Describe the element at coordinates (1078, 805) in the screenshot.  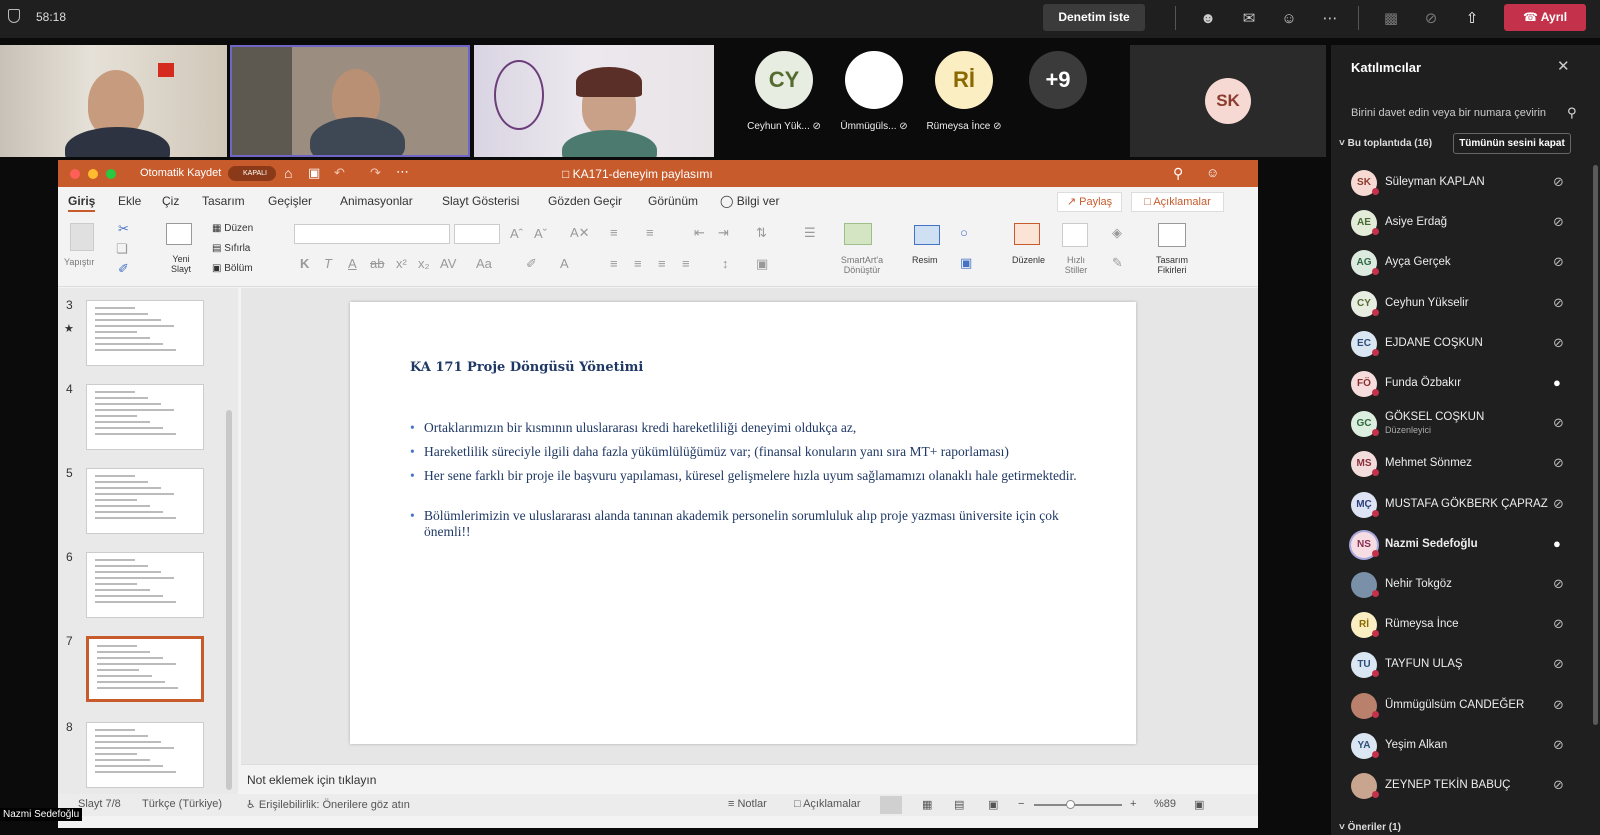
I see `zoom-slider` at that location.